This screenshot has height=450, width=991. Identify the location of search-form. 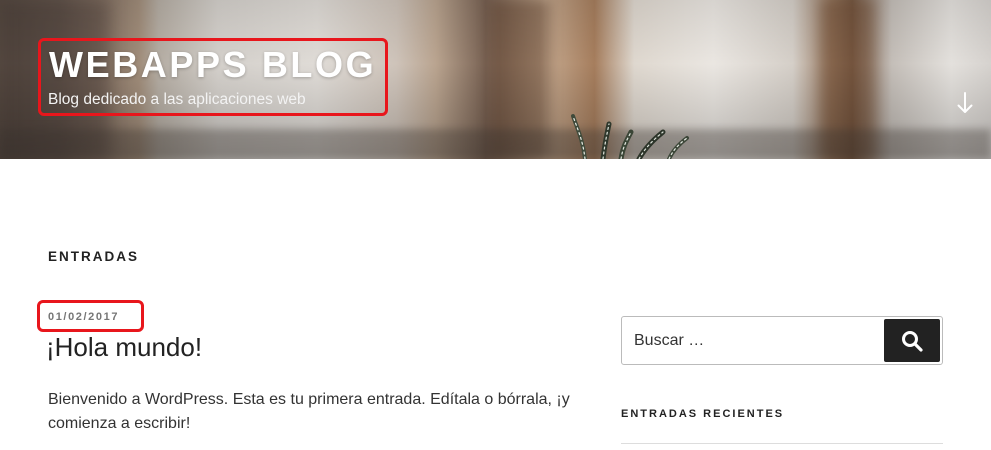
(782, 340).